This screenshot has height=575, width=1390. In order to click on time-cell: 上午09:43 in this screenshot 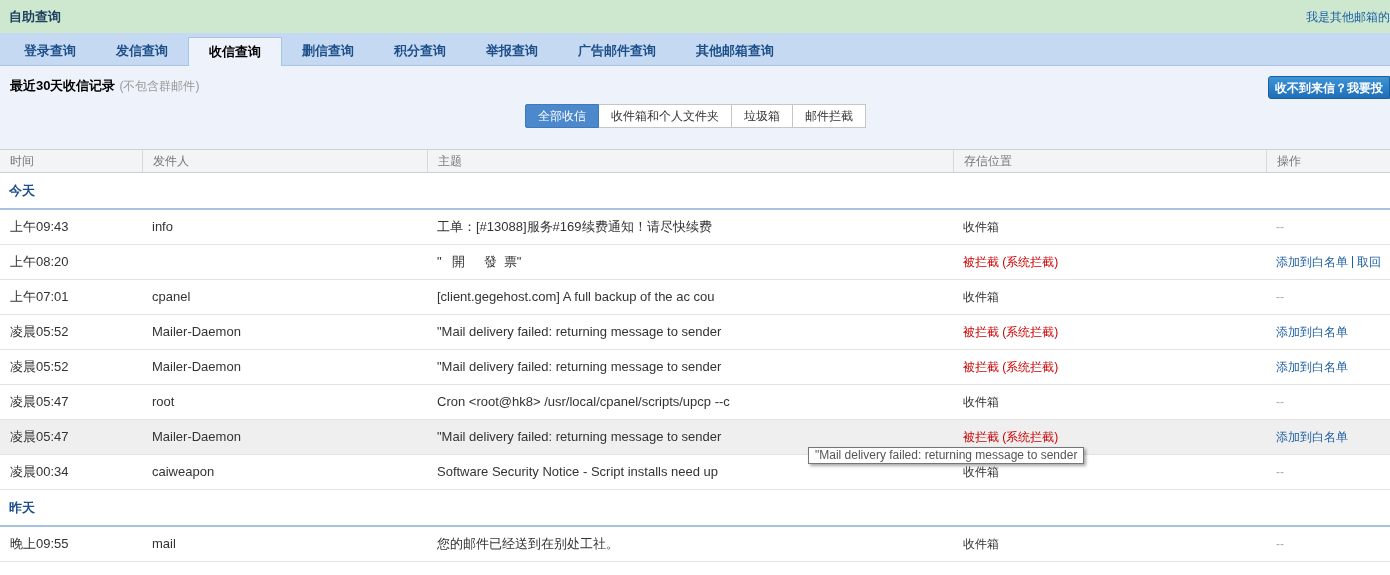, I will do `click(39, 227)`.